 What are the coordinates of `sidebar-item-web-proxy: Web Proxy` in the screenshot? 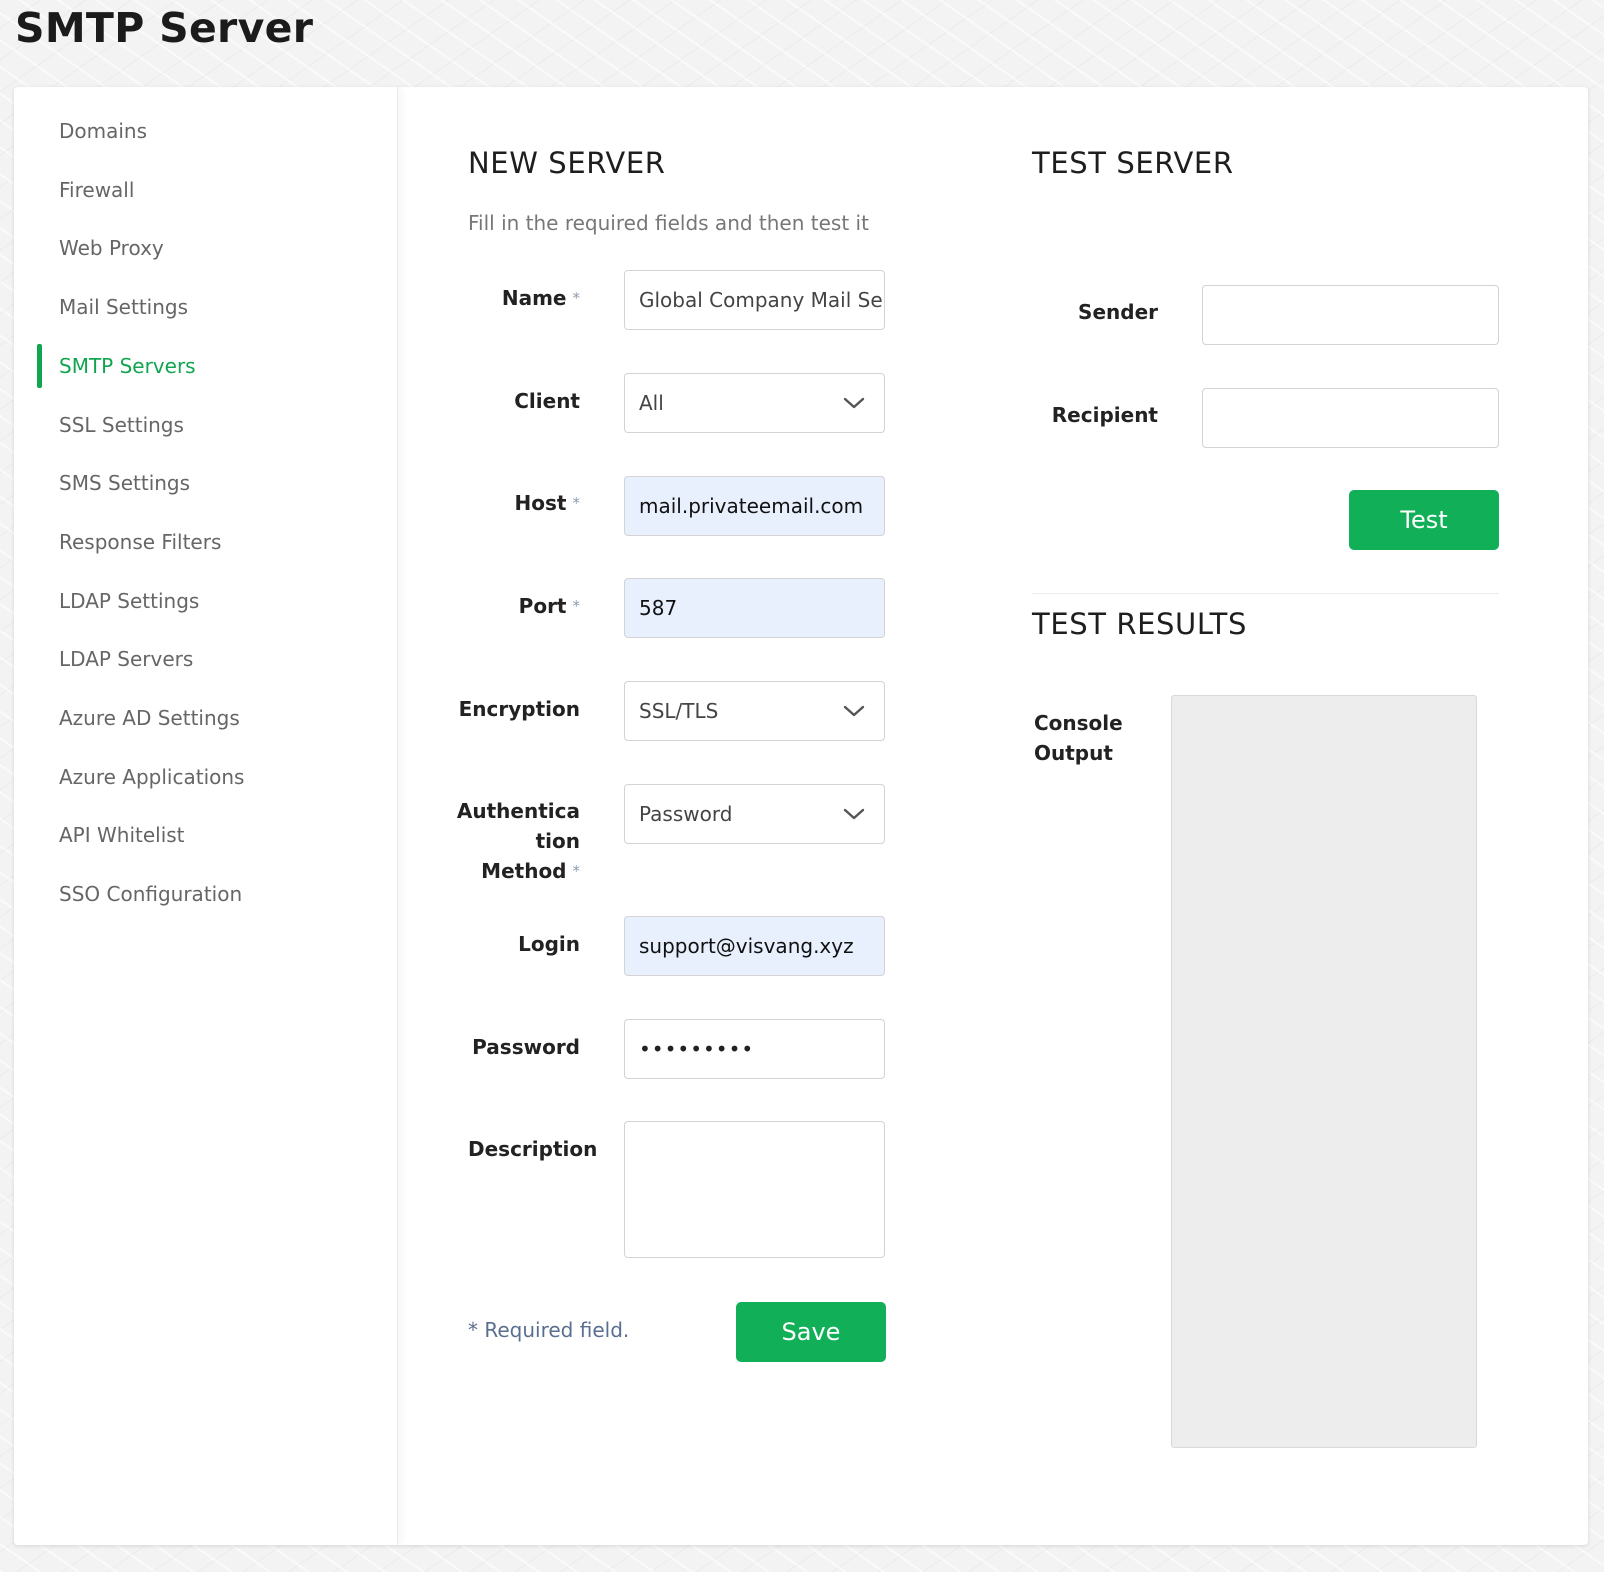 It's located at (111, 248).